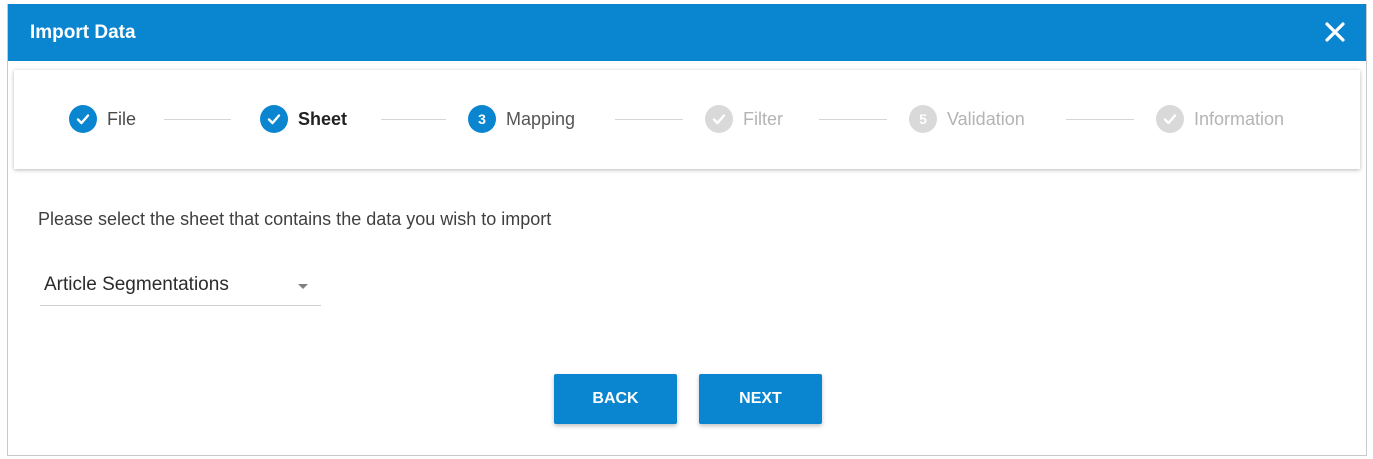 Image resolution: width=1373 pixels, height=459 pixels. Describe the element at coordinates (102, 119) in the screenshot. I see `step-file: File` at that location.